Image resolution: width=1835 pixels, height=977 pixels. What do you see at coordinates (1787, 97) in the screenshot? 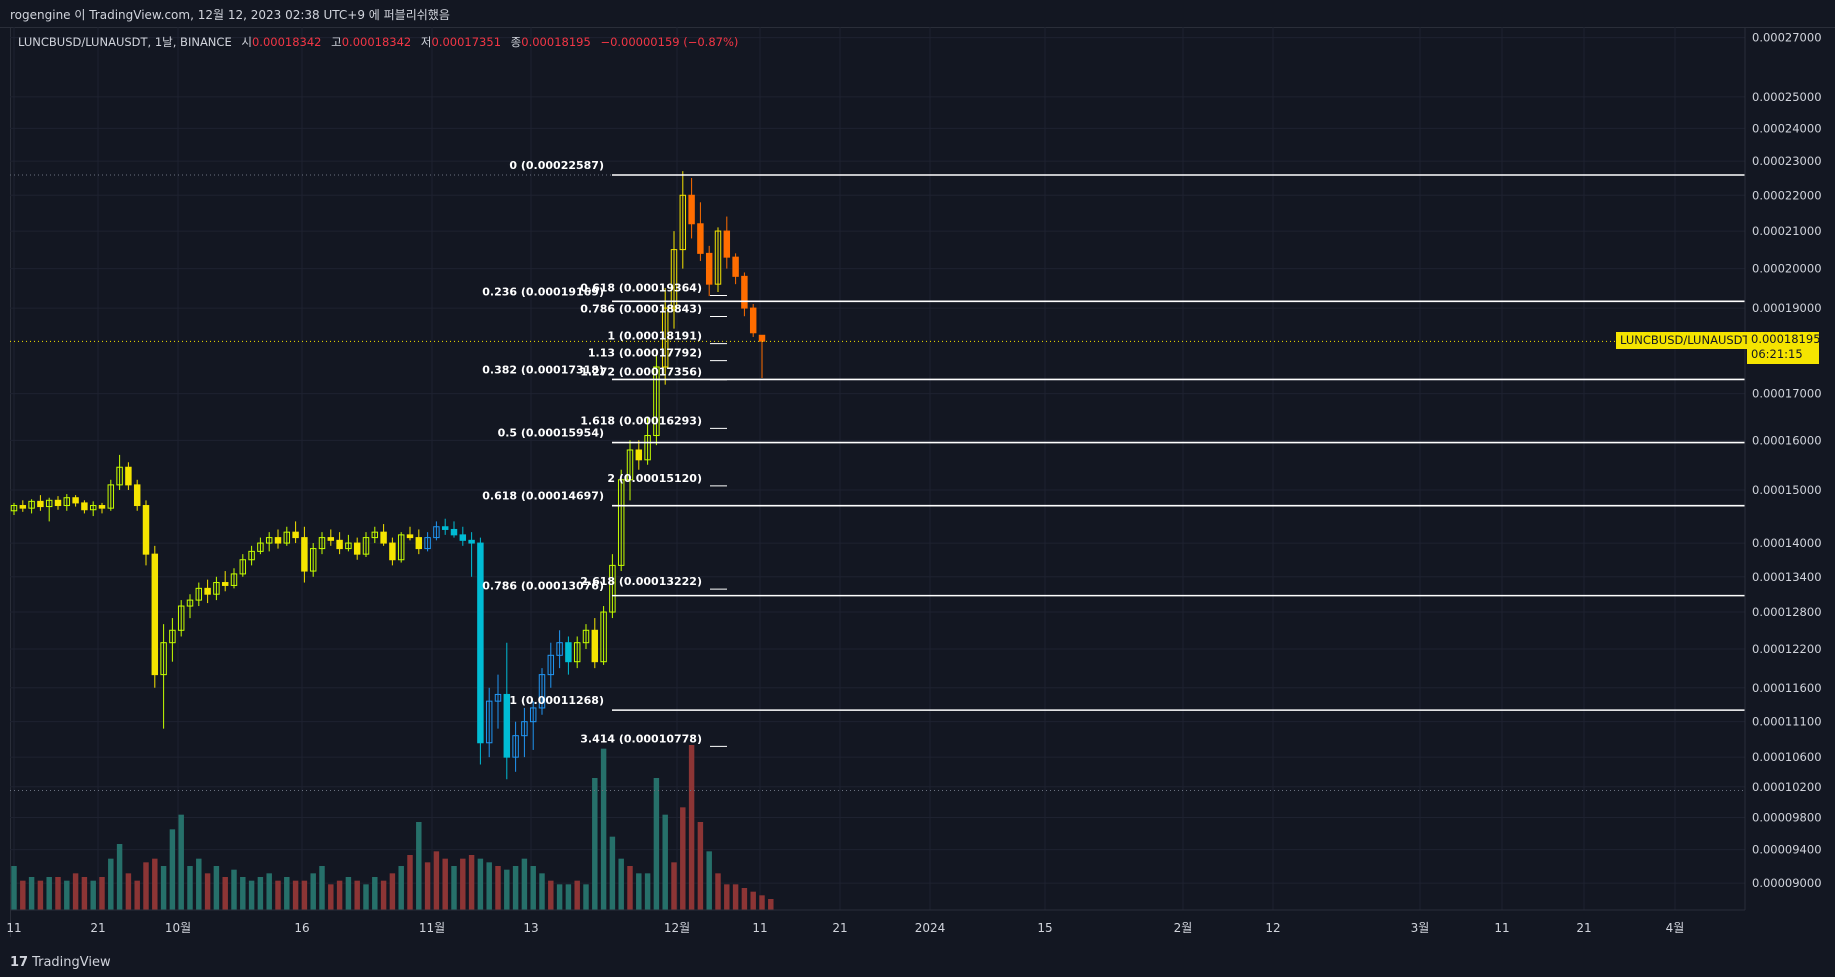
I see `price-tick-label: 0.00025000` at bounding box center [1787, 97].